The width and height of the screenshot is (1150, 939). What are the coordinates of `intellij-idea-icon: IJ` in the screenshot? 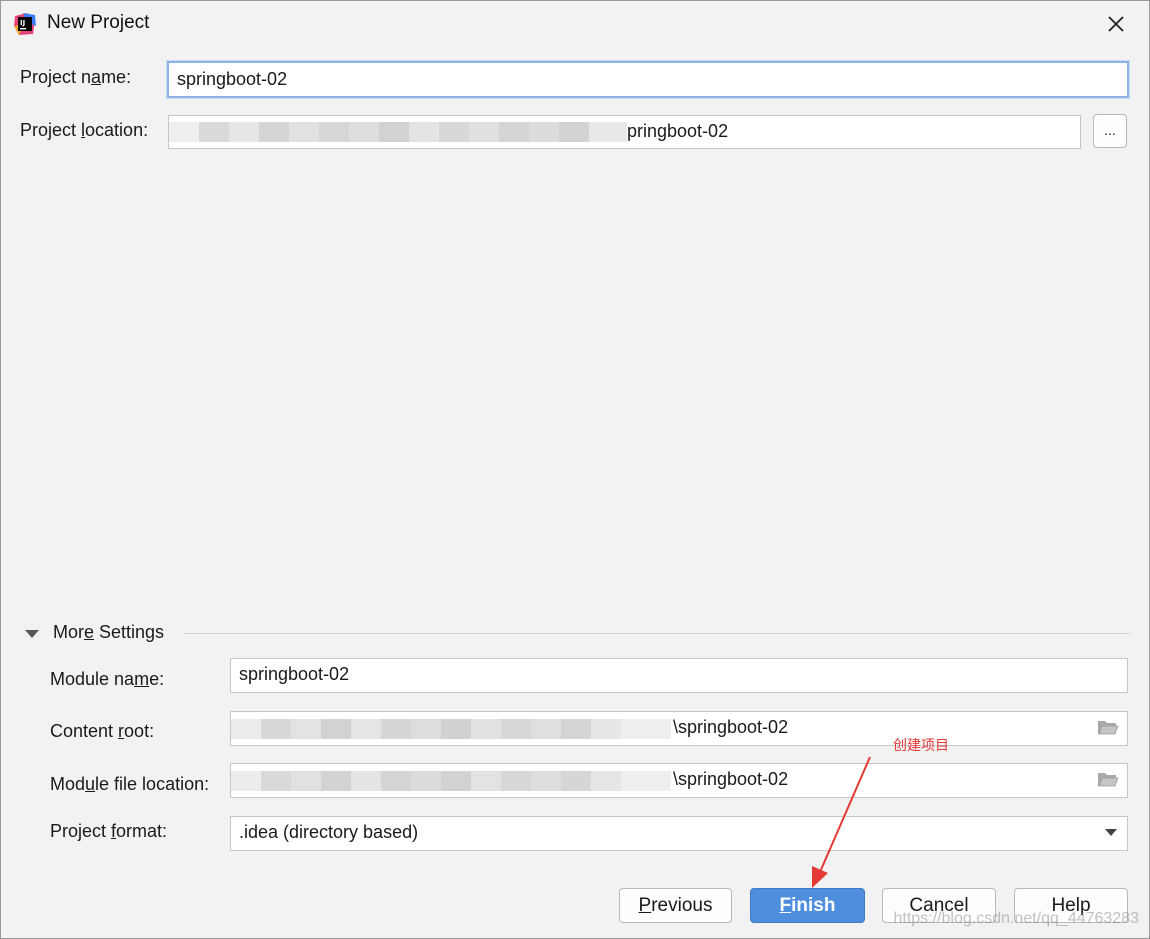 It's located at (25, 24).